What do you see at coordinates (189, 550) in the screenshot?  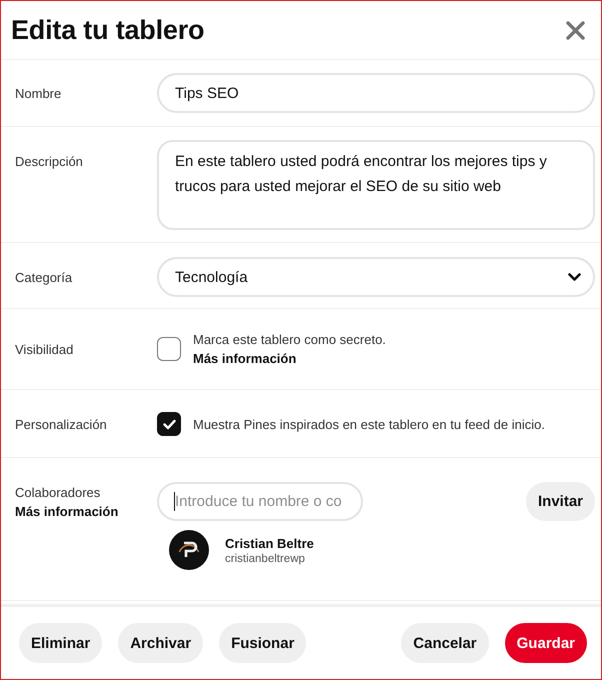 I see `avatar` at bounding box center [189, 550].